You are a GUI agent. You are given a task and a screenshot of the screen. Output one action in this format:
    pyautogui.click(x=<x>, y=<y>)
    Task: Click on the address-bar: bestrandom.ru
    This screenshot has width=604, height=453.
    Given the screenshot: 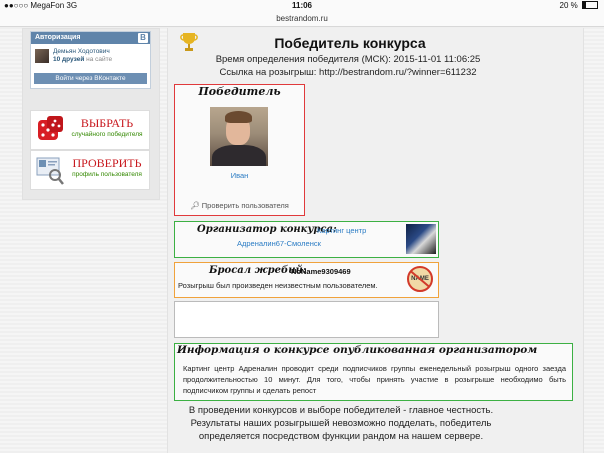 What is the action you would take?
    pyautogui.click(x=302, y=19)
    